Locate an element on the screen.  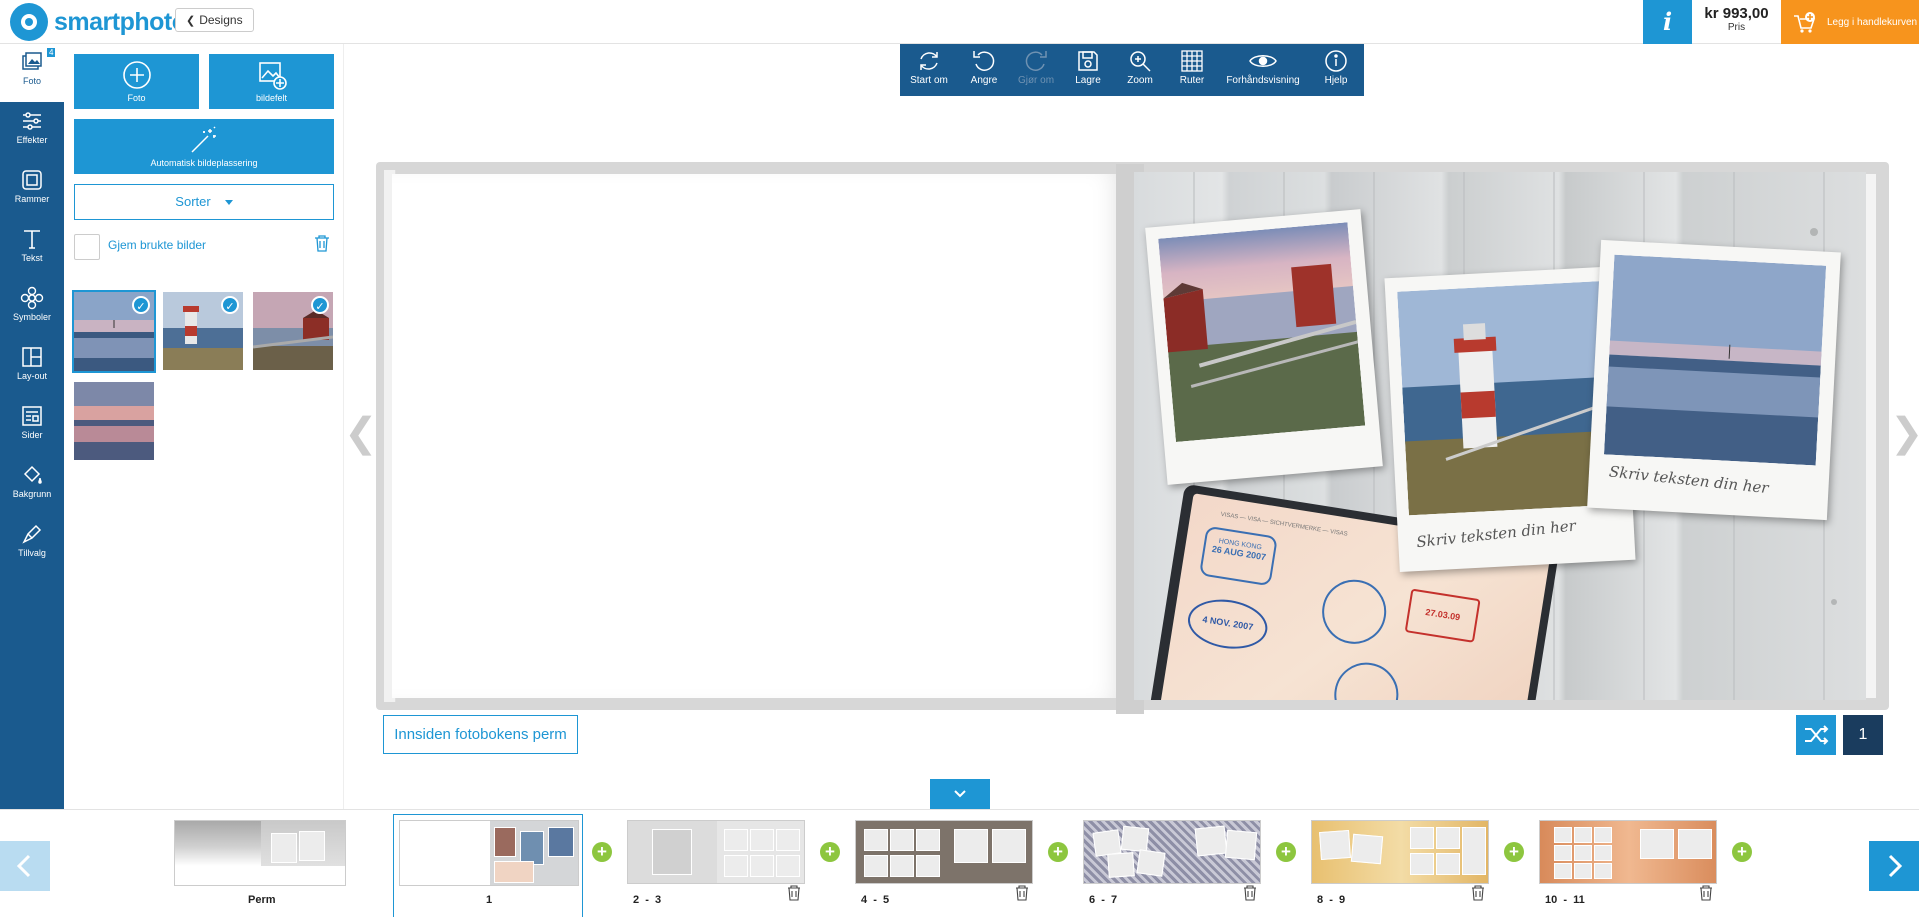
sidebar-item-rammer: Rammer is located at coordinates (32, 191).